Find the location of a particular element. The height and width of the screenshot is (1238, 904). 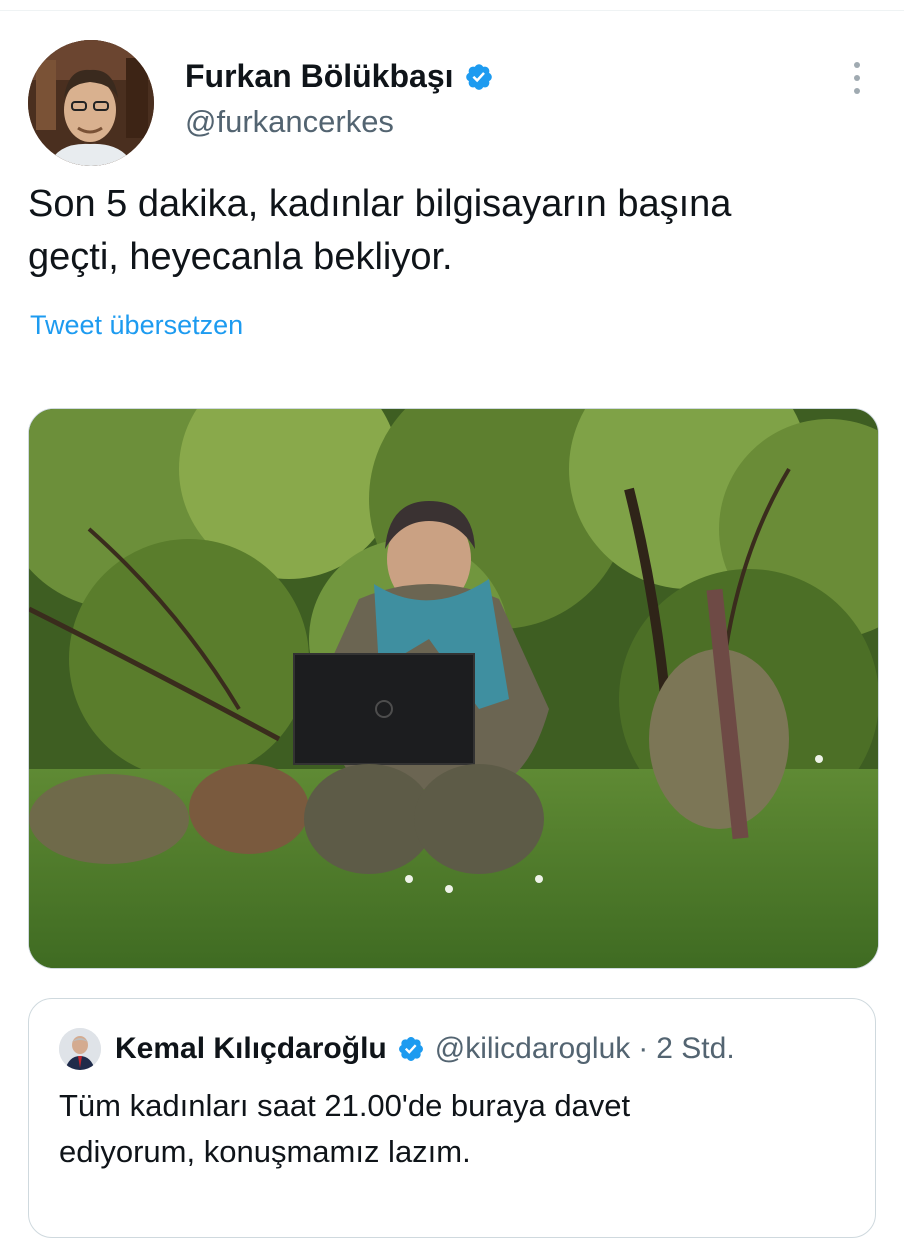

author-name-row: Furkan Bölükbaşı is located at coordinates (339, 76).